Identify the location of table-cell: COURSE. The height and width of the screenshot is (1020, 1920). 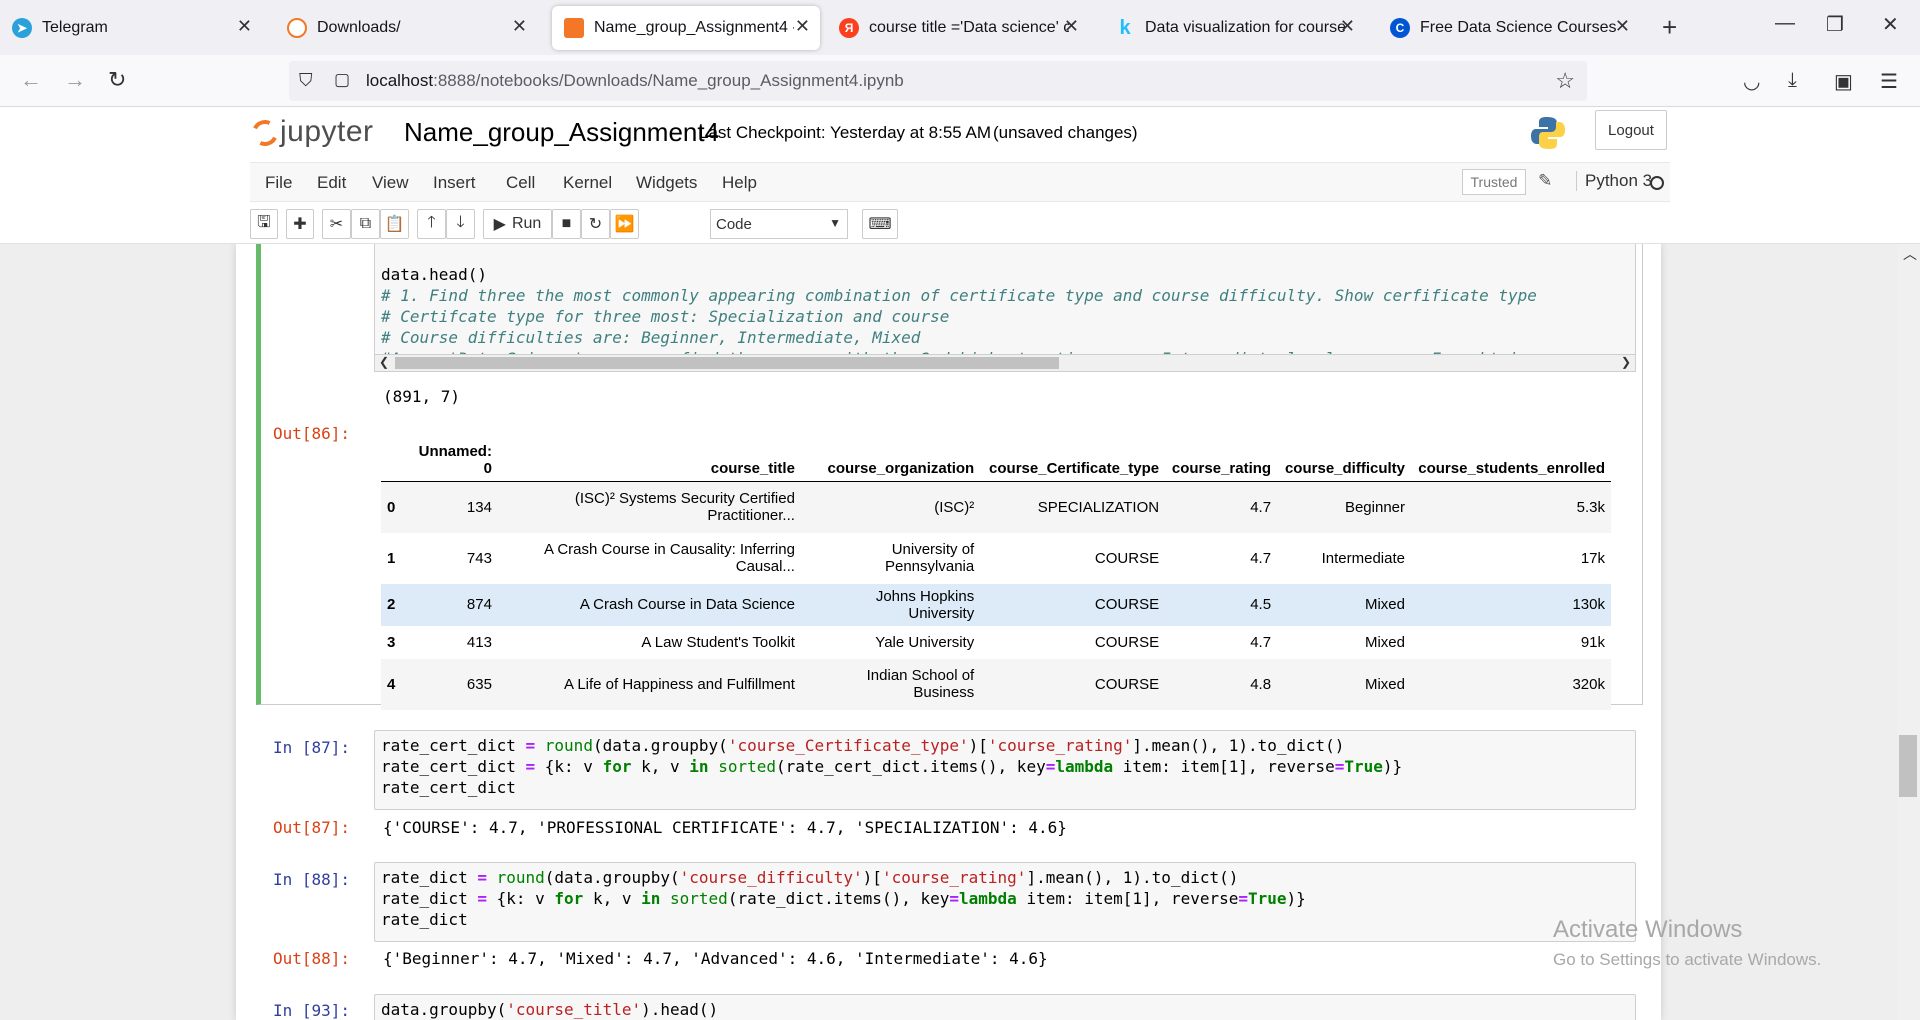
(1127, 604).